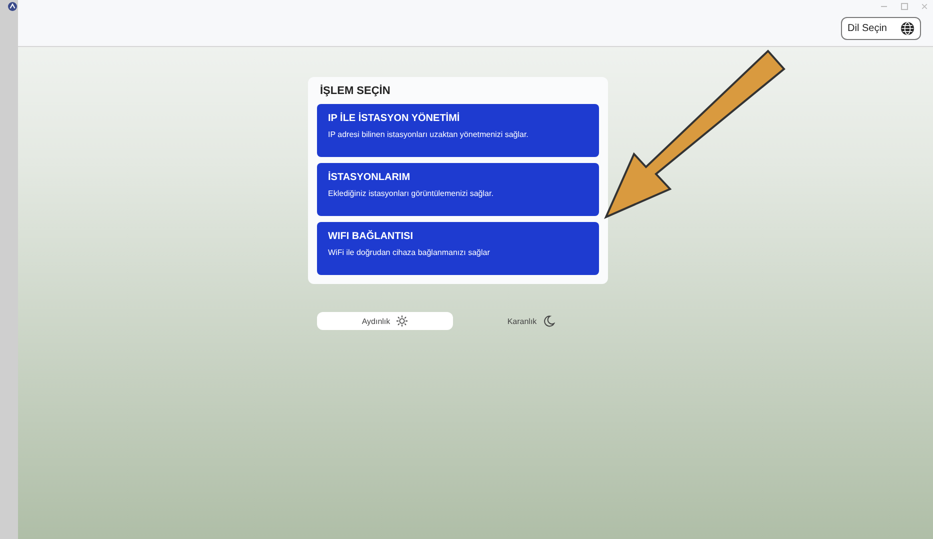 The height and width of the screenshot is (539, 933). What do you see at coordinates (924, 6) in the screenshot?
I see `close-icon` at bounding box center [924, 6].